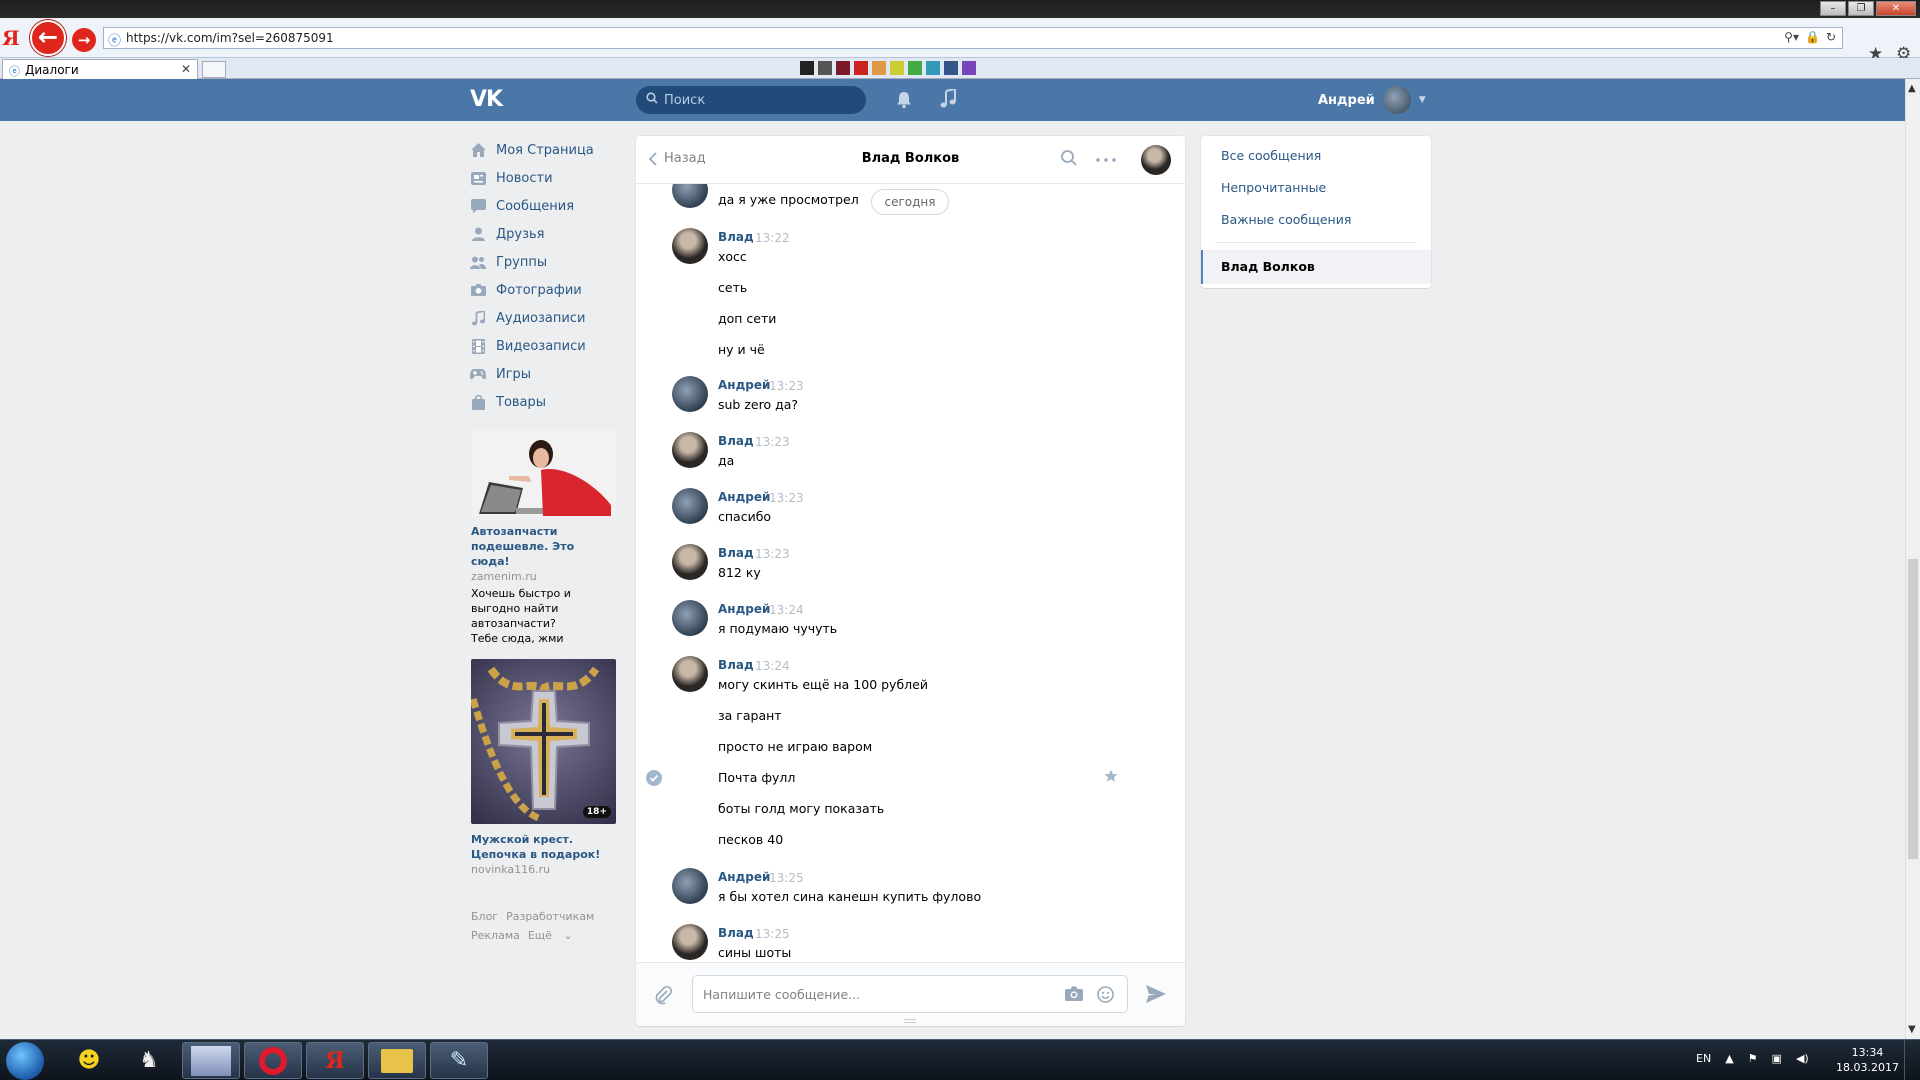 The height and width of the screenshot is (1080, 1920). What do you see at coordinates (677, 158) in the screenshot?
I see `back-link: Назад` at bounding box center [677, 158].